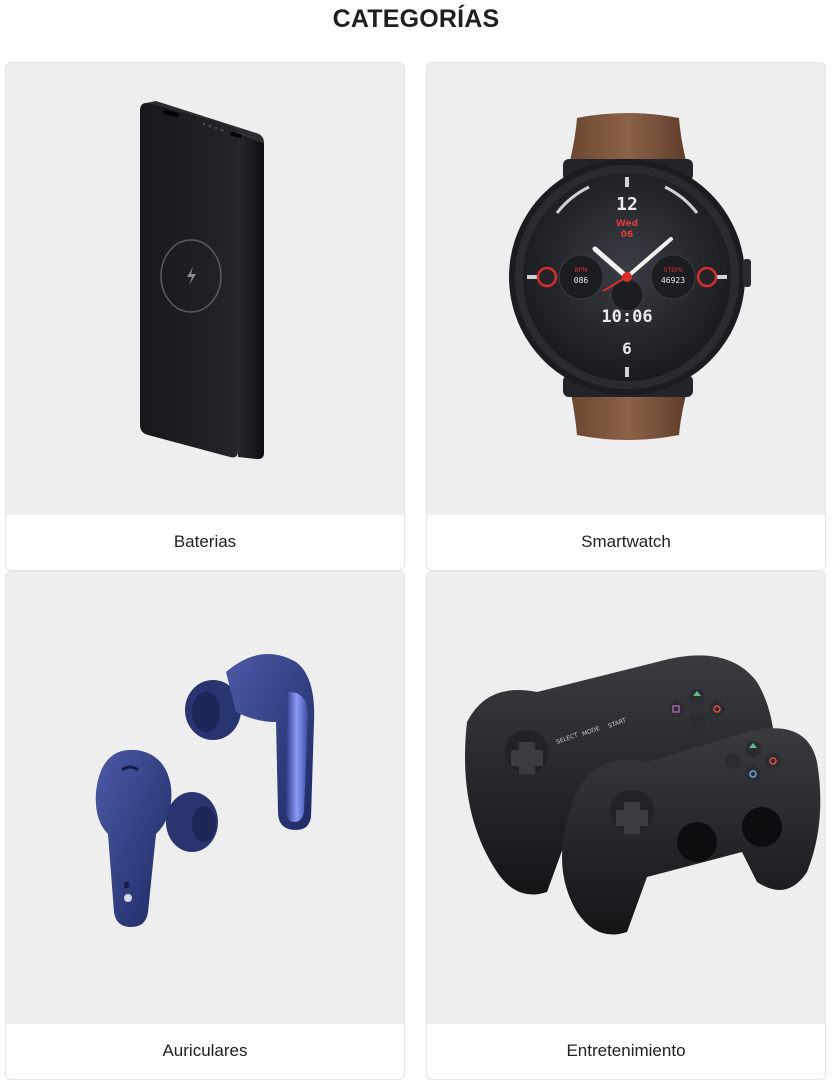 This screenshot has height=1080, width=832. Describe the element at coordinates (627, 235) in the screenshot. I see `watch-date: 06` at that location.